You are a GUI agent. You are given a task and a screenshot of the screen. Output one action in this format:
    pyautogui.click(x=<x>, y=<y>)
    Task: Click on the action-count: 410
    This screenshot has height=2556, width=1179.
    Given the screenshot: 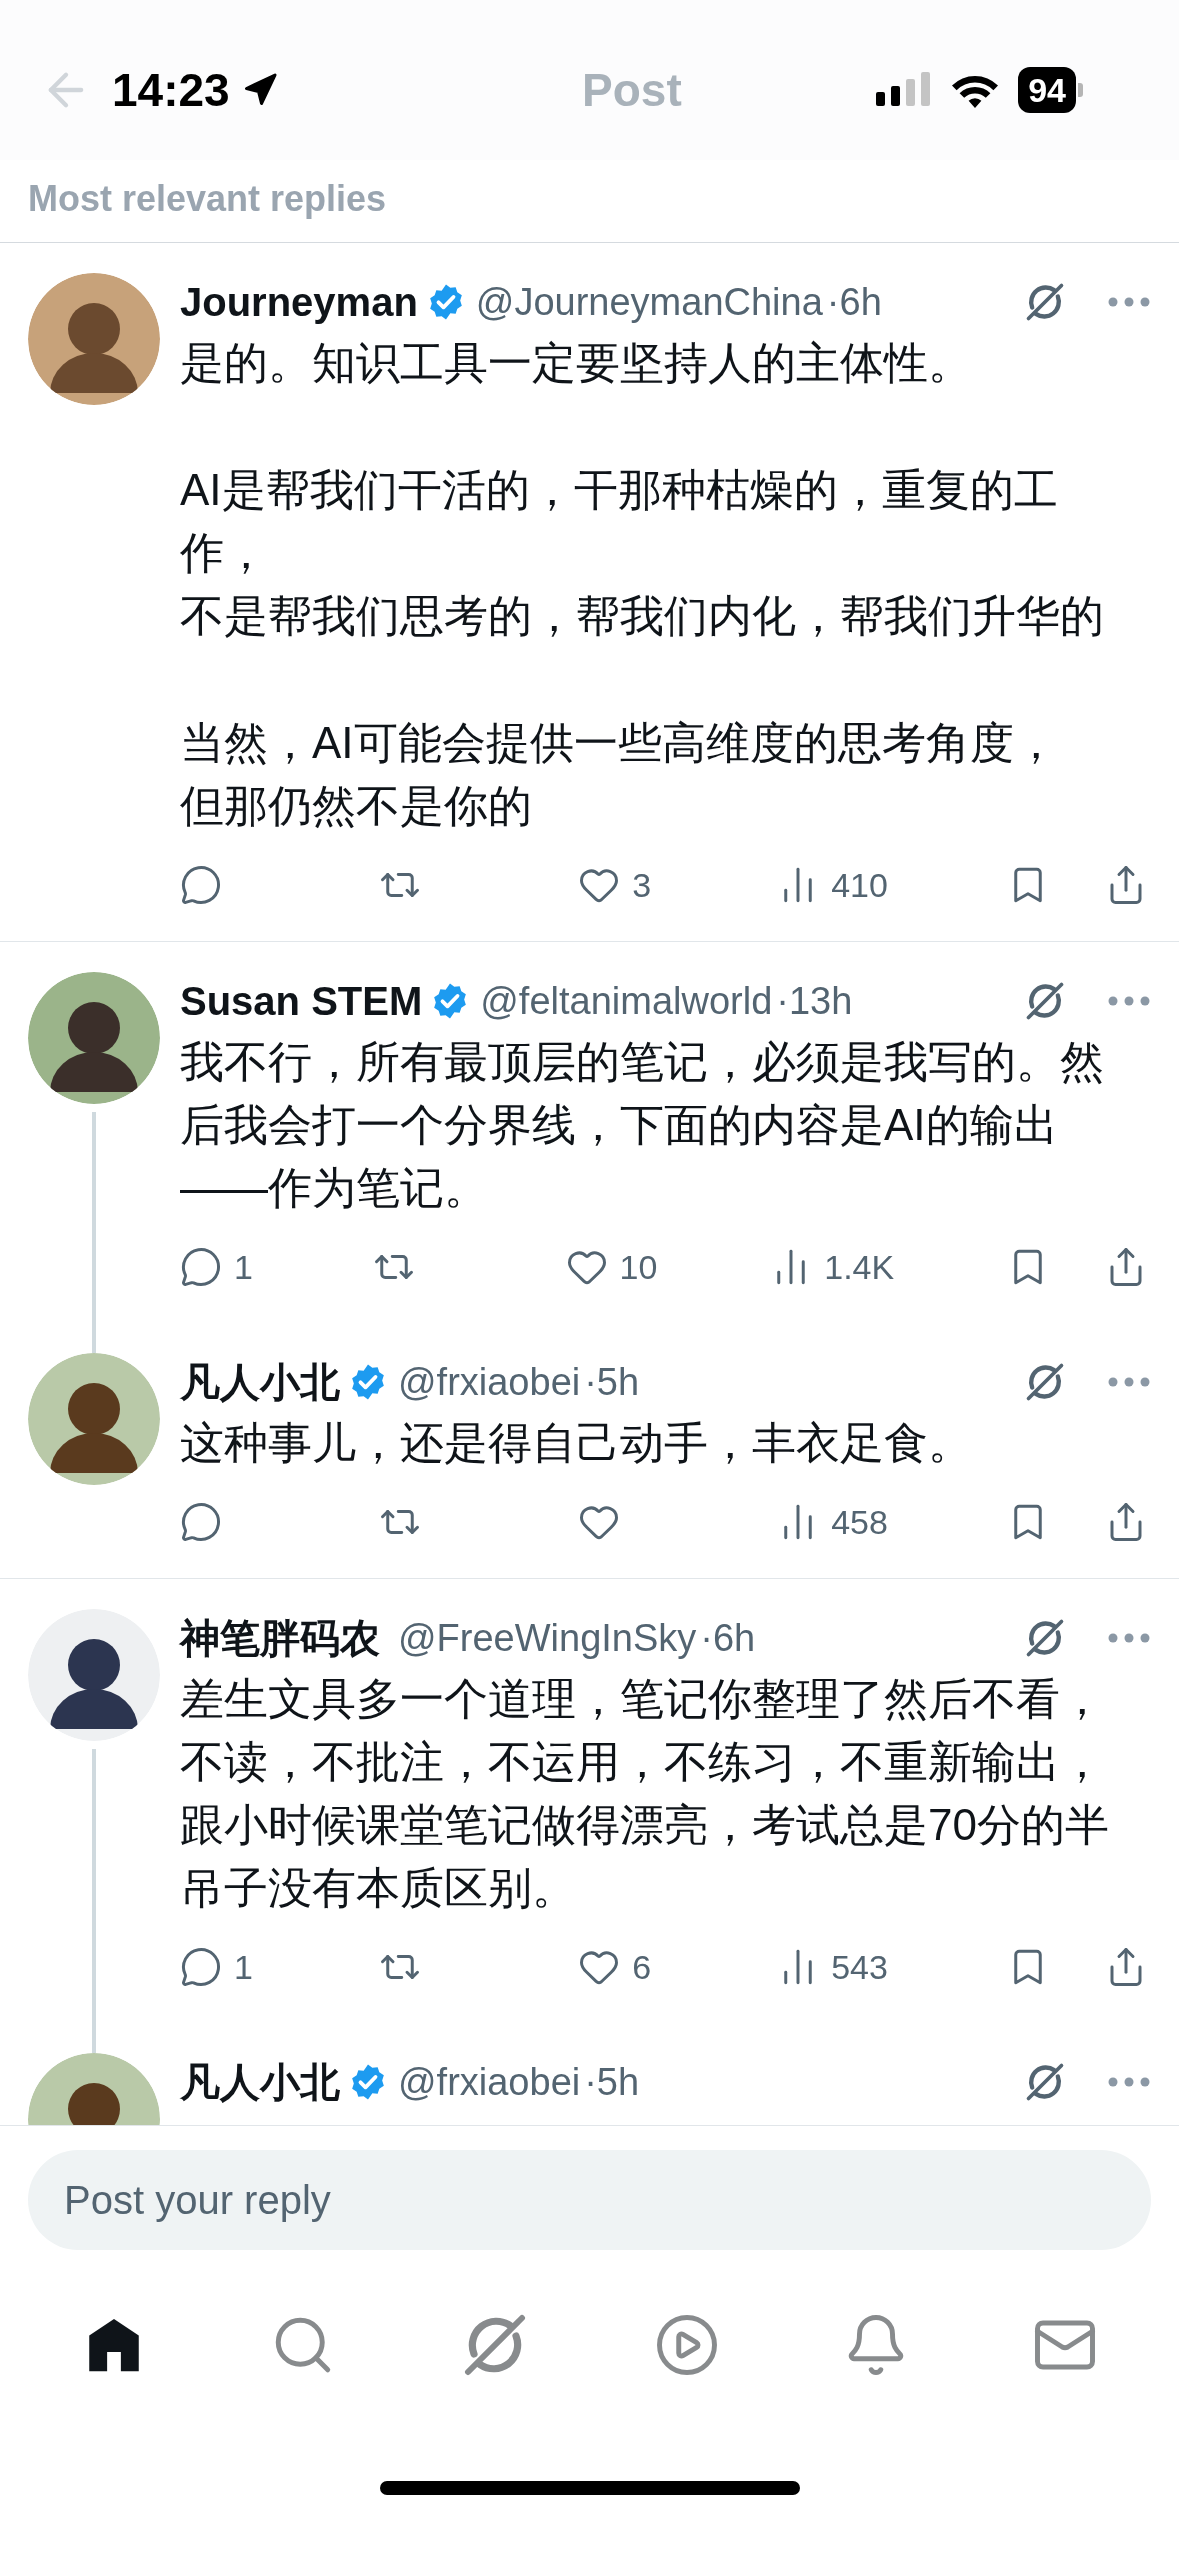 What is the action you would take?
    pyautogui.click(x=859, y=885)
    